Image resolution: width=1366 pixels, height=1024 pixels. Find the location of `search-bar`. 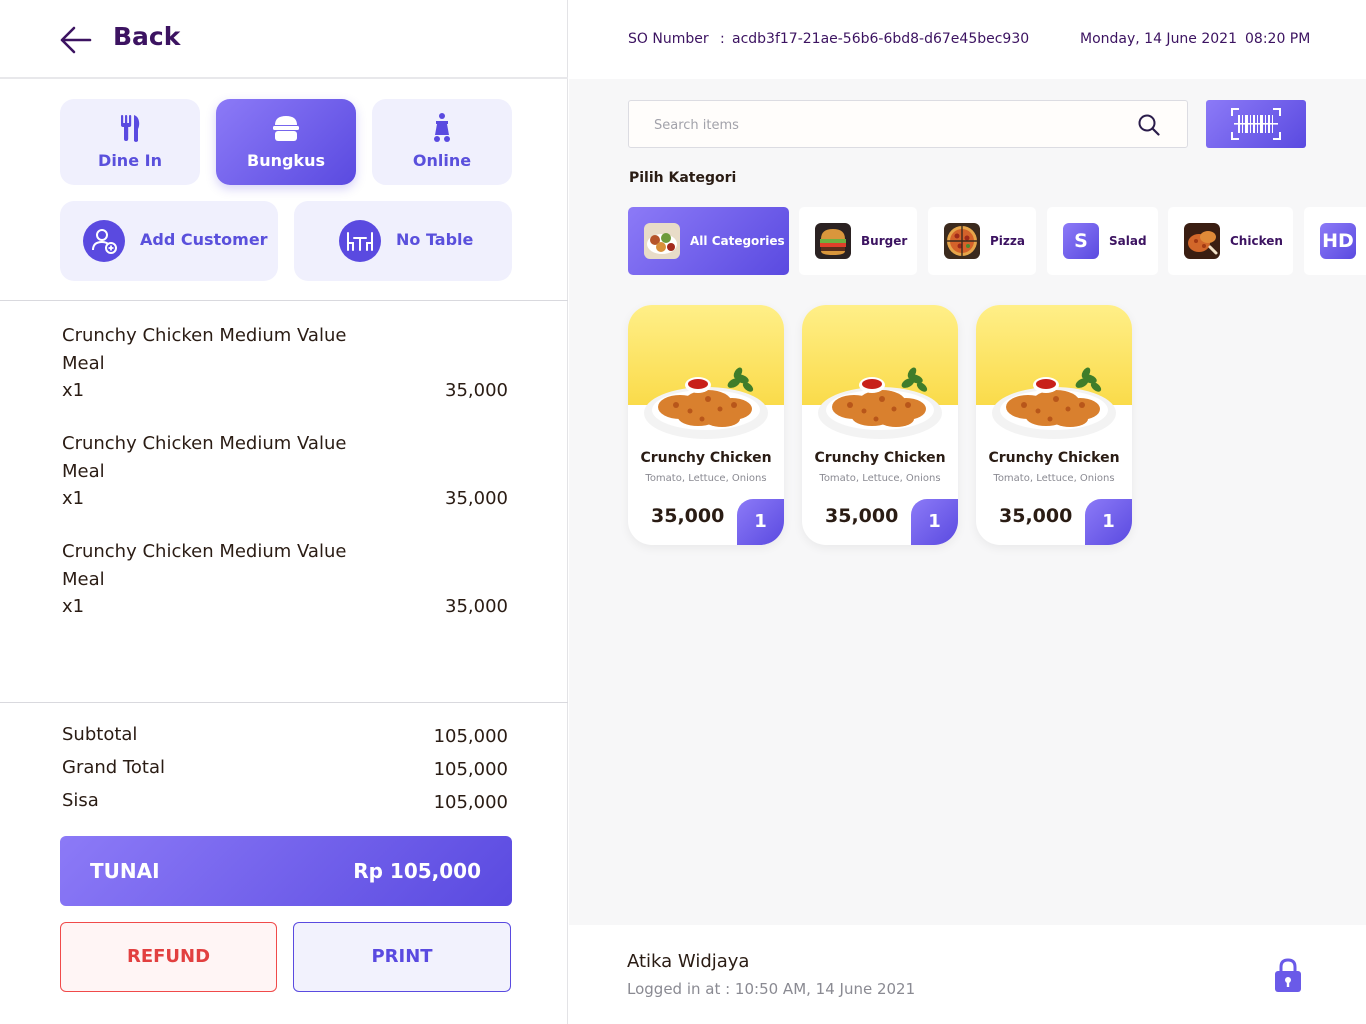

search-bar is located at coordinates (908, 124).